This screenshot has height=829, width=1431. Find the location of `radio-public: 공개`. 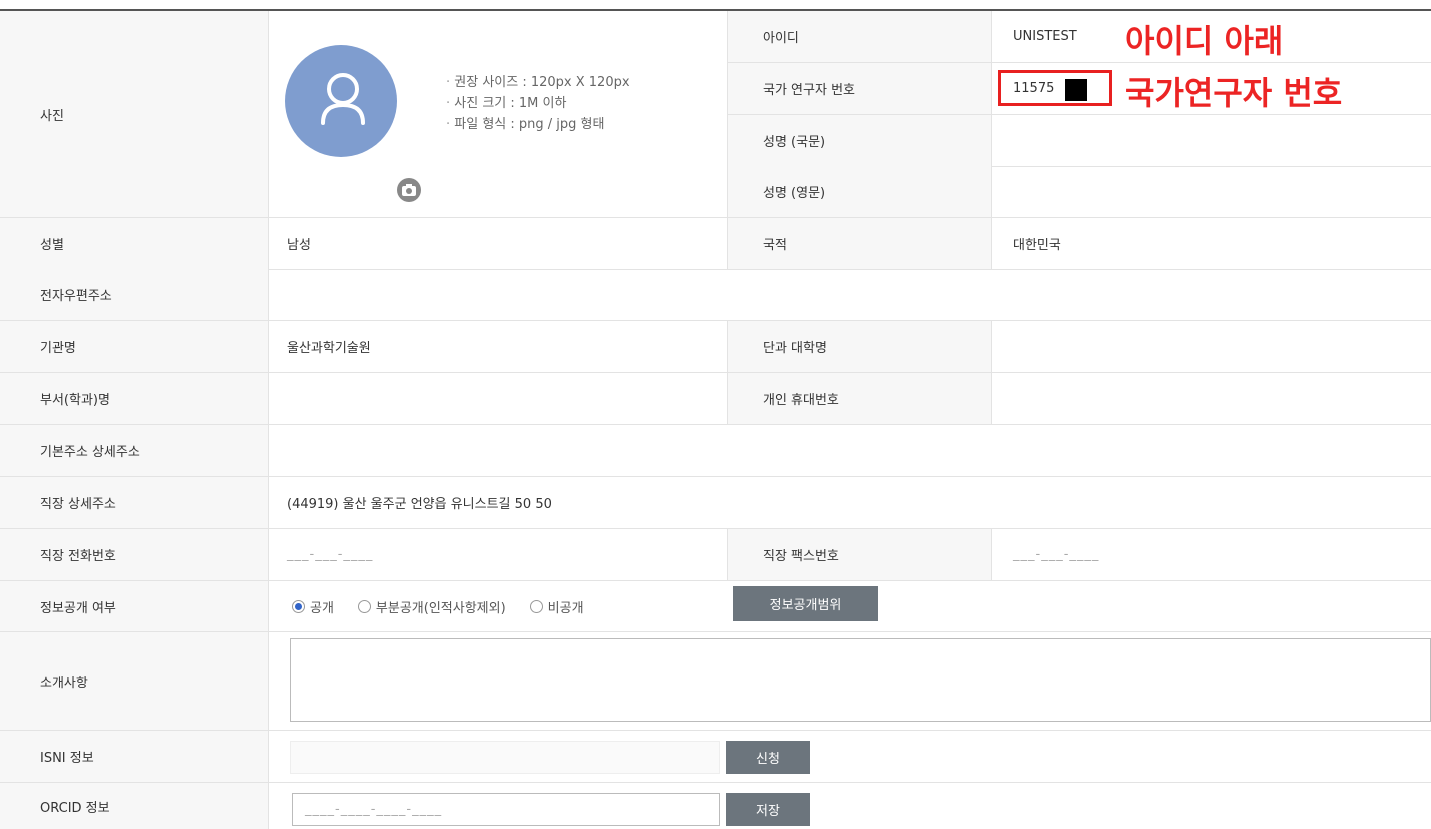

radio-public: 공개 is located at coordinates (313, 606).